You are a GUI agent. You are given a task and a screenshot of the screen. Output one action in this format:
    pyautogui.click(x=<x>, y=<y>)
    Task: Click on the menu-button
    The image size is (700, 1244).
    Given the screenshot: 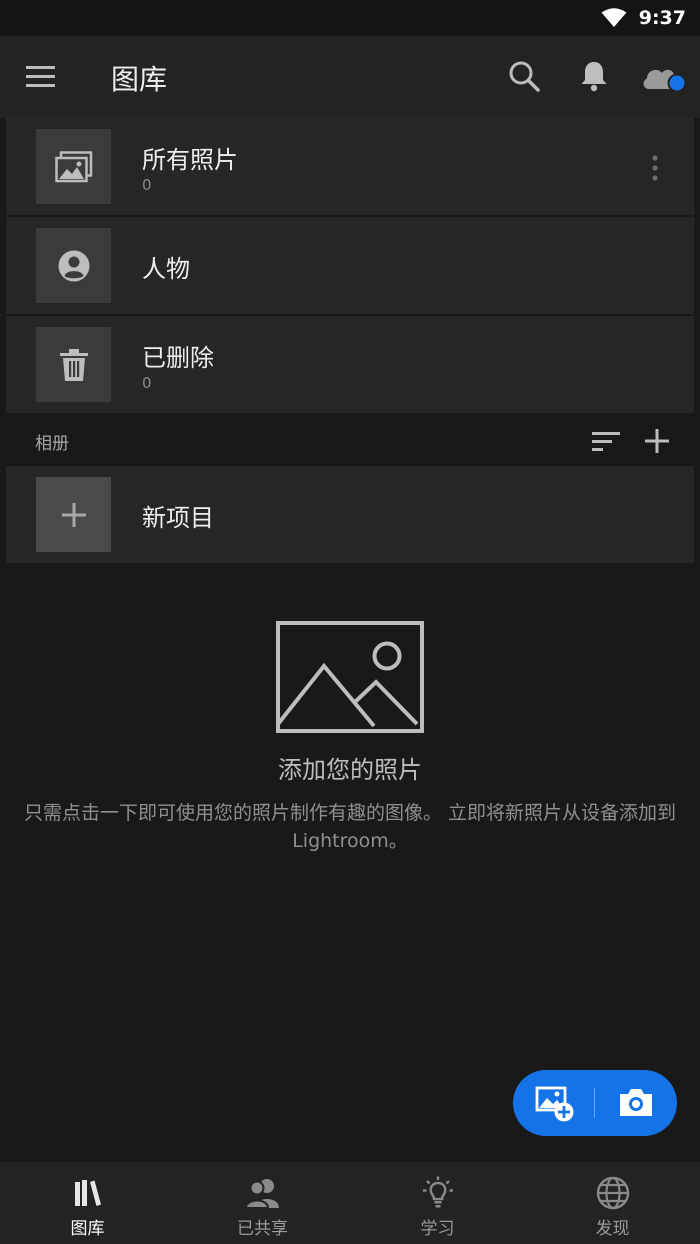 What is the action you would take?
    pyautogui.click(x=41, y=77)
    